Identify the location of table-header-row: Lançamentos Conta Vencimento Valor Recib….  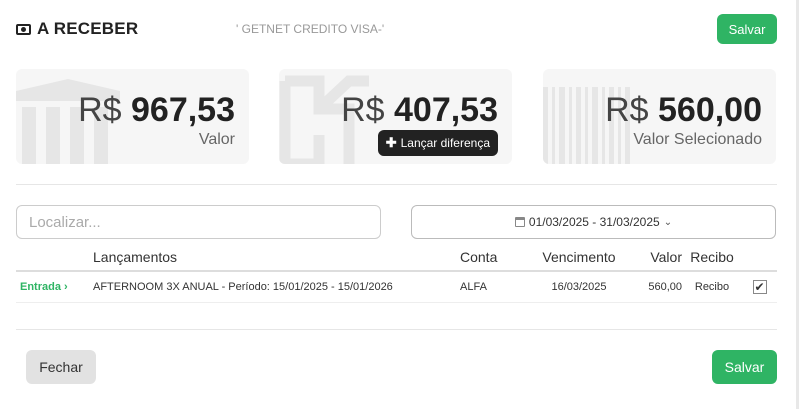
(396, 258).